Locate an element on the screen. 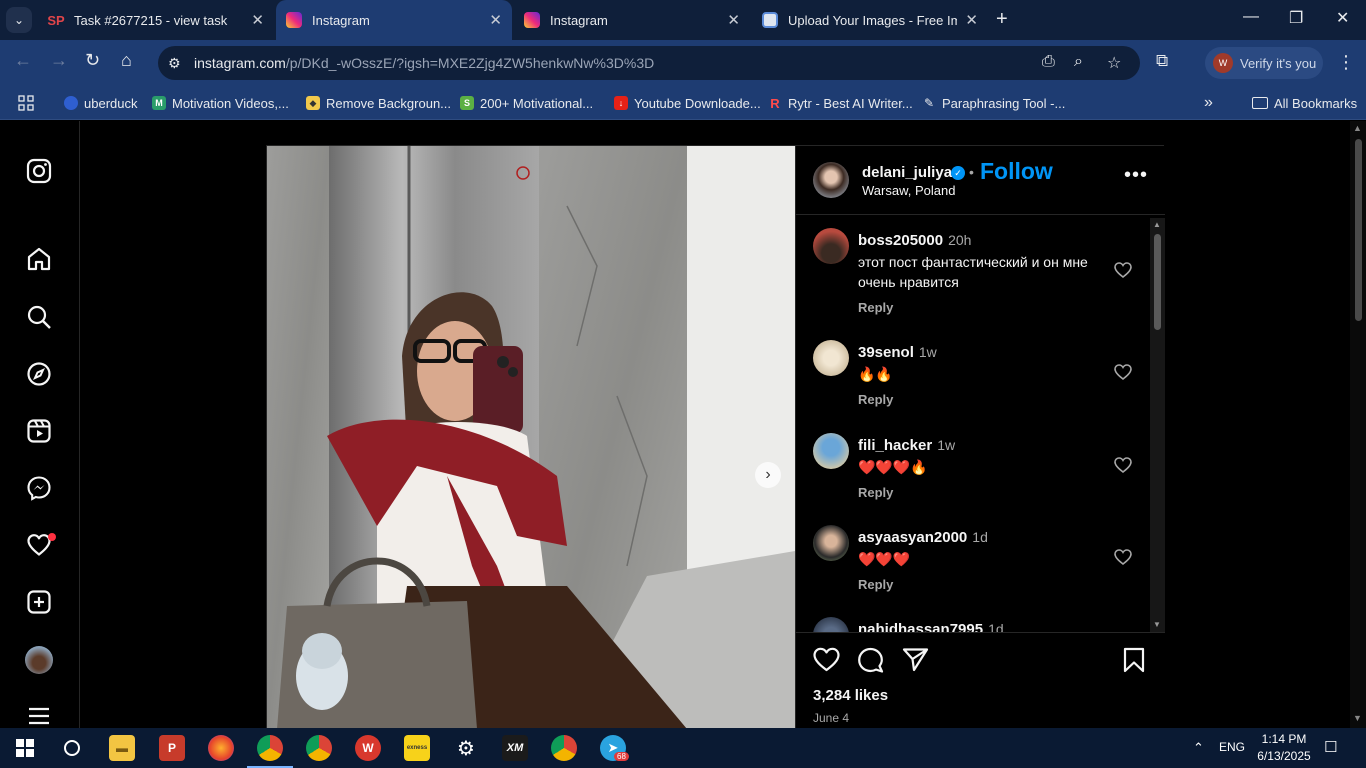 The height and width of the screenshot is (768, 1366). close-window-icon: ✕ is located at coordinates (1342, 18).